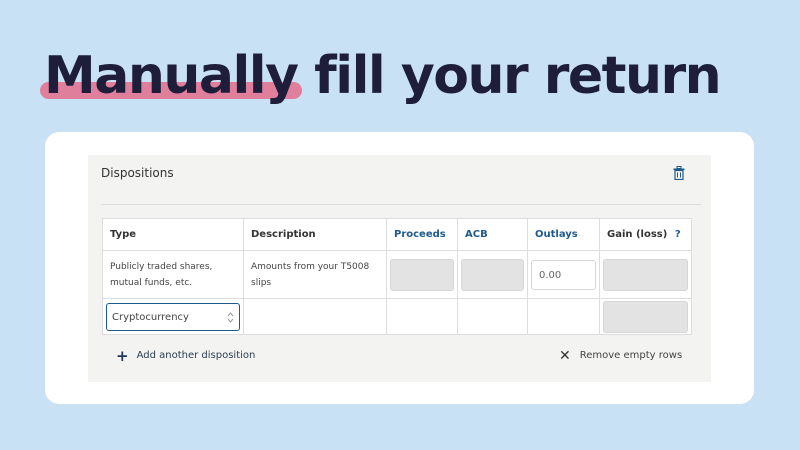  Describe the element at coordinates (563, 316) in the screenshot. I see `outlays-cell` at that location.